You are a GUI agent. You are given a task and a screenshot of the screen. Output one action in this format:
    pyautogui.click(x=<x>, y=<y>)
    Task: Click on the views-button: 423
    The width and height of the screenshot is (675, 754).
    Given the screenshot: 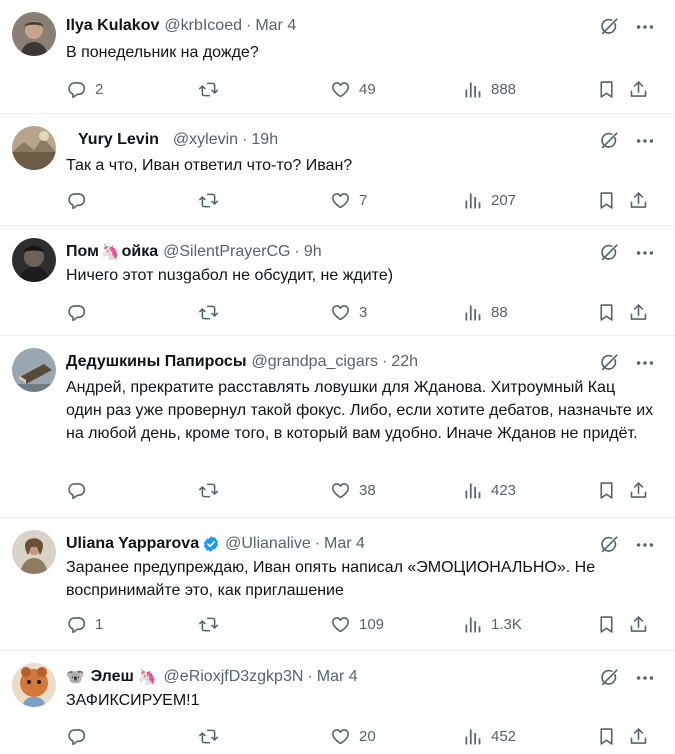 What is the action you would take?
    pyautogui.click(x=489, y=490)
    